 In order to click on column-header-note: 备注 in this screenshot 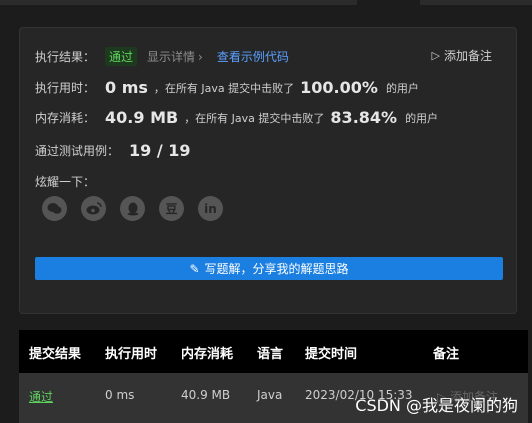, I will do `click(446, 354)`.